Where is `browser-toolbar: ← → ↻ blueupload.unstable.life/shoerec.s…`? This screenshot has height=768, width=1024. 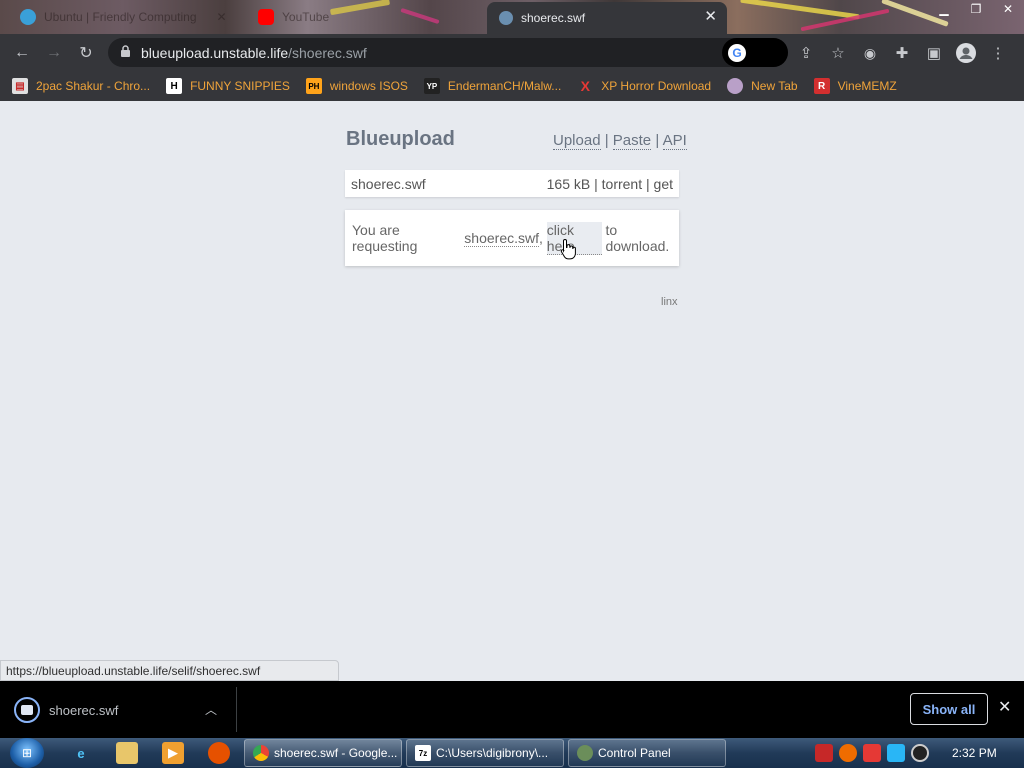 browser-toolbar: ← → ↻ blueupload.unstable.life/shoerec.s… is located at coordinates (512, 52).